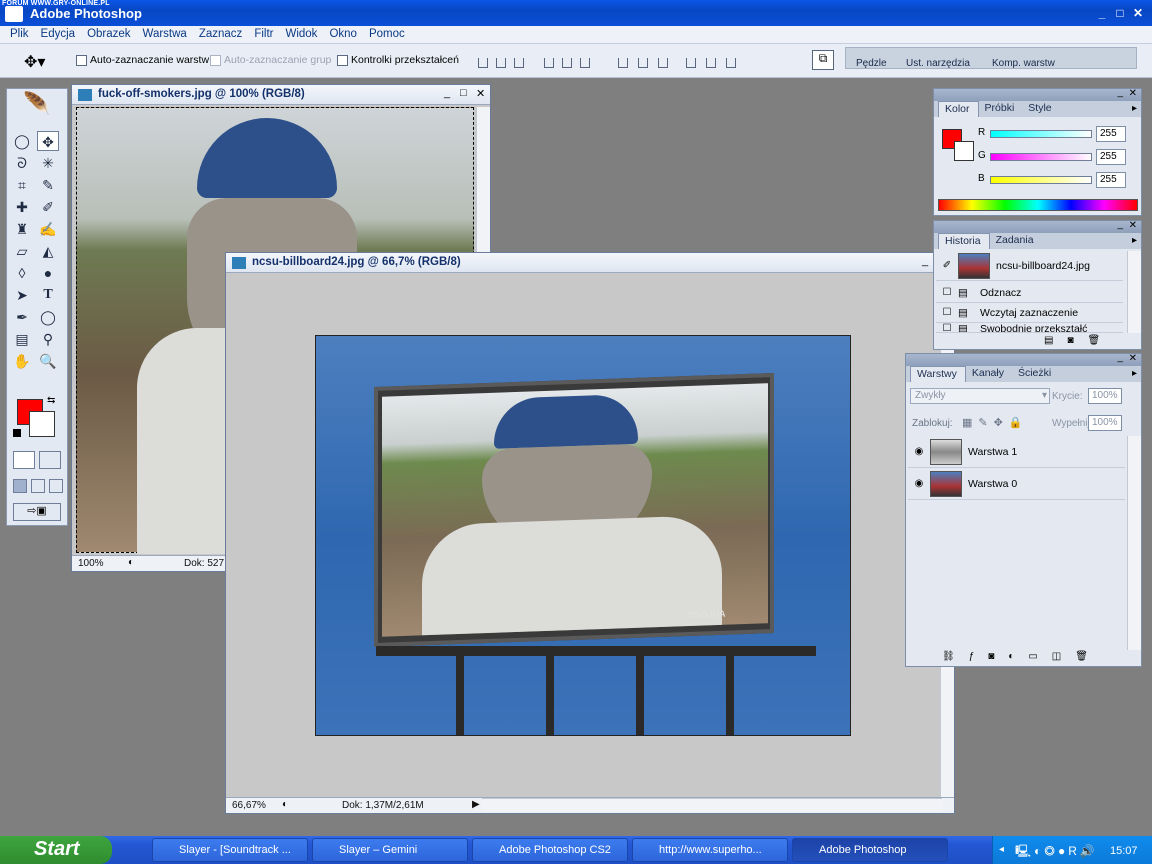 Image resolution: width=1152 pixels, height=864 pixels. What do you see at coordinates (22, 317) in the screenshot?
I see `pen-tool-icon: ✒` at bounding box center [22, 317].